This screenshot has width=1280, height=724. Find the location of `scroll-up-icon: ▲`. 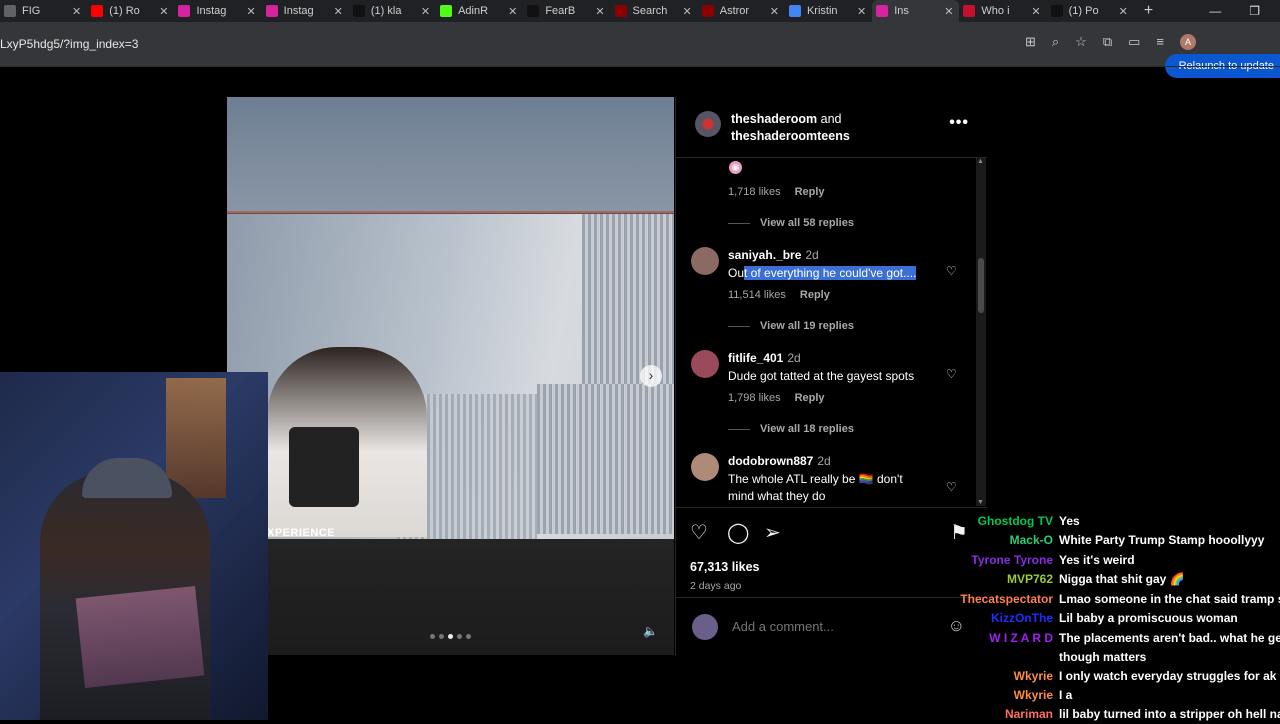

scroll-up-icon: ▲ is located at coordinates (980, 161).